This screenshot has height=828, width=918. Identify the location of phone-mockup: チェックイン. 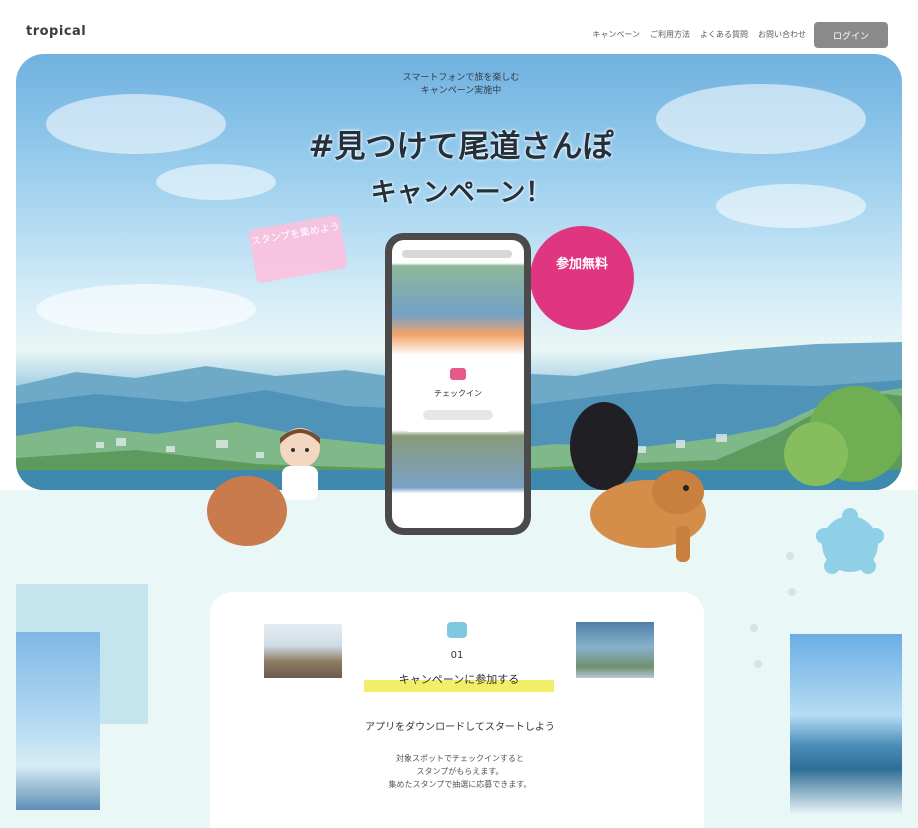
(458, 384).